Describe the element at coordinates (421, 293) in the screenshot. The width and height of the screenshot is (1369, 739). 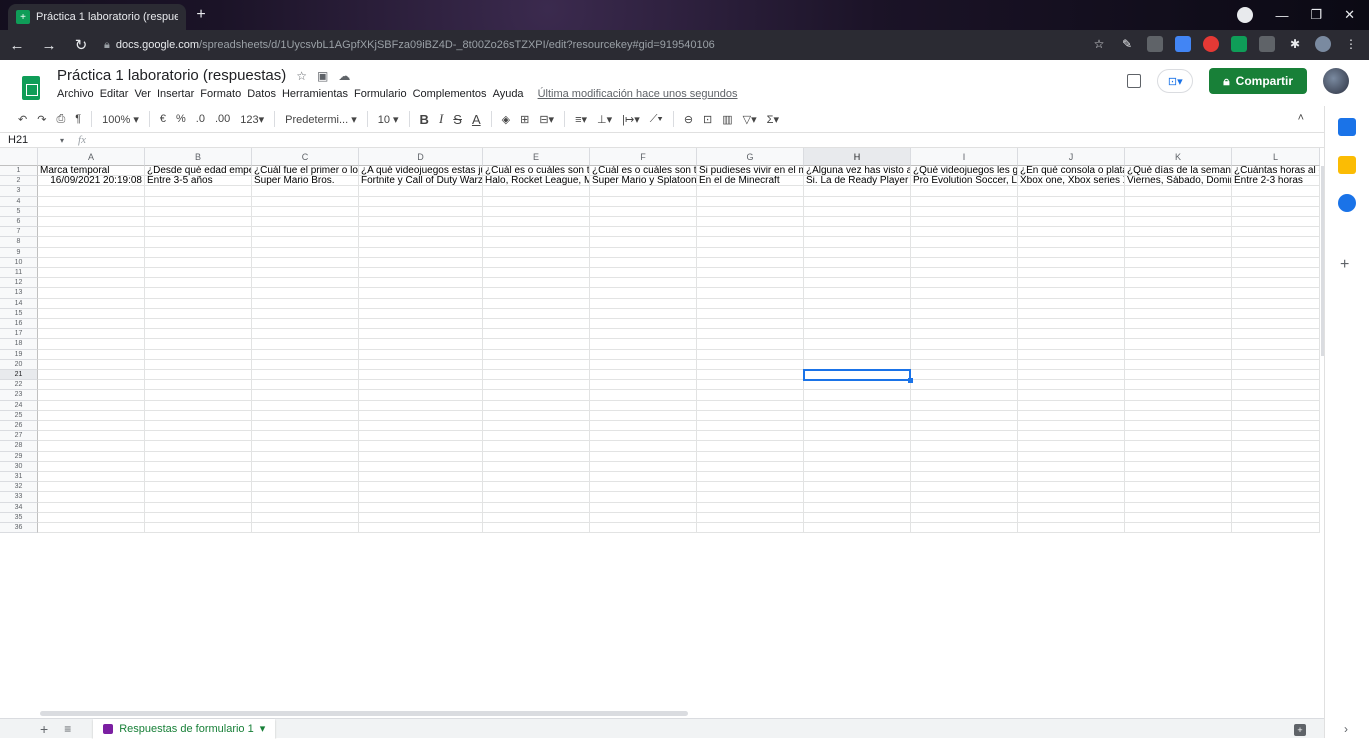
I see `cell-d13` at that location.